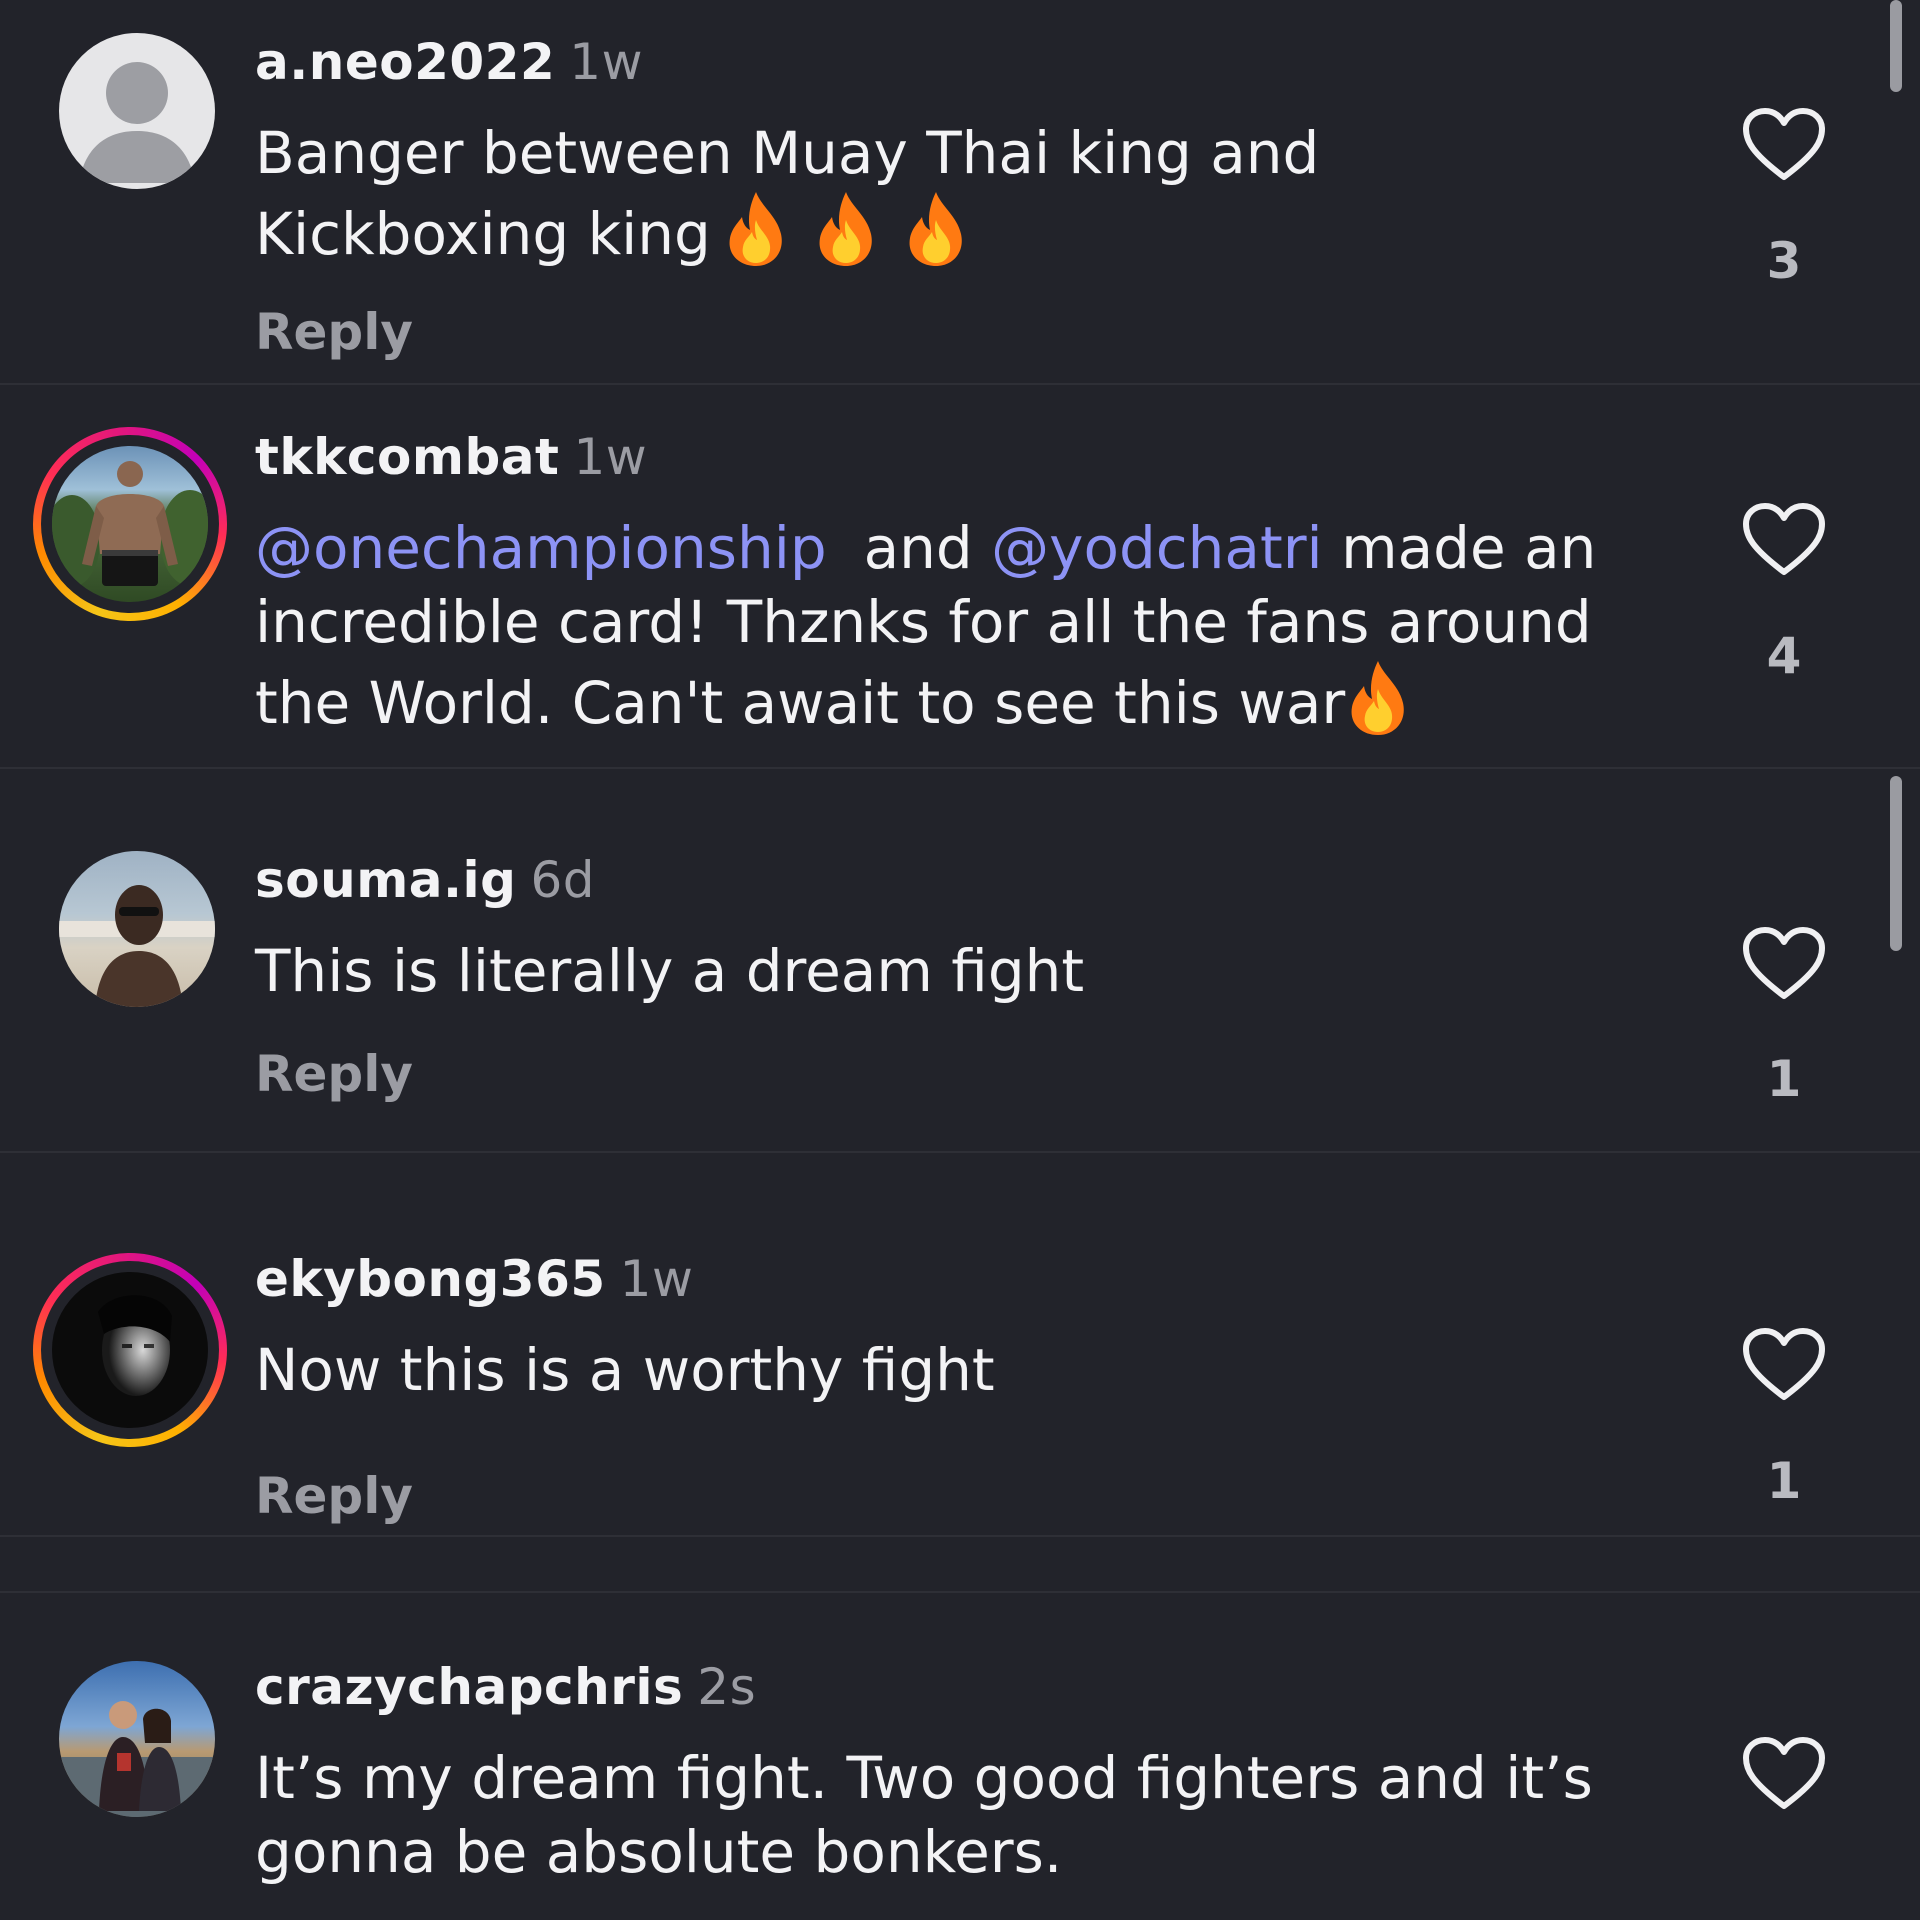 The height and width of the screenshot is (1920, 1920). Describe the element at coordinates (405, 62) in the screenshot. I see `username-link: a.neo2022` at that location.